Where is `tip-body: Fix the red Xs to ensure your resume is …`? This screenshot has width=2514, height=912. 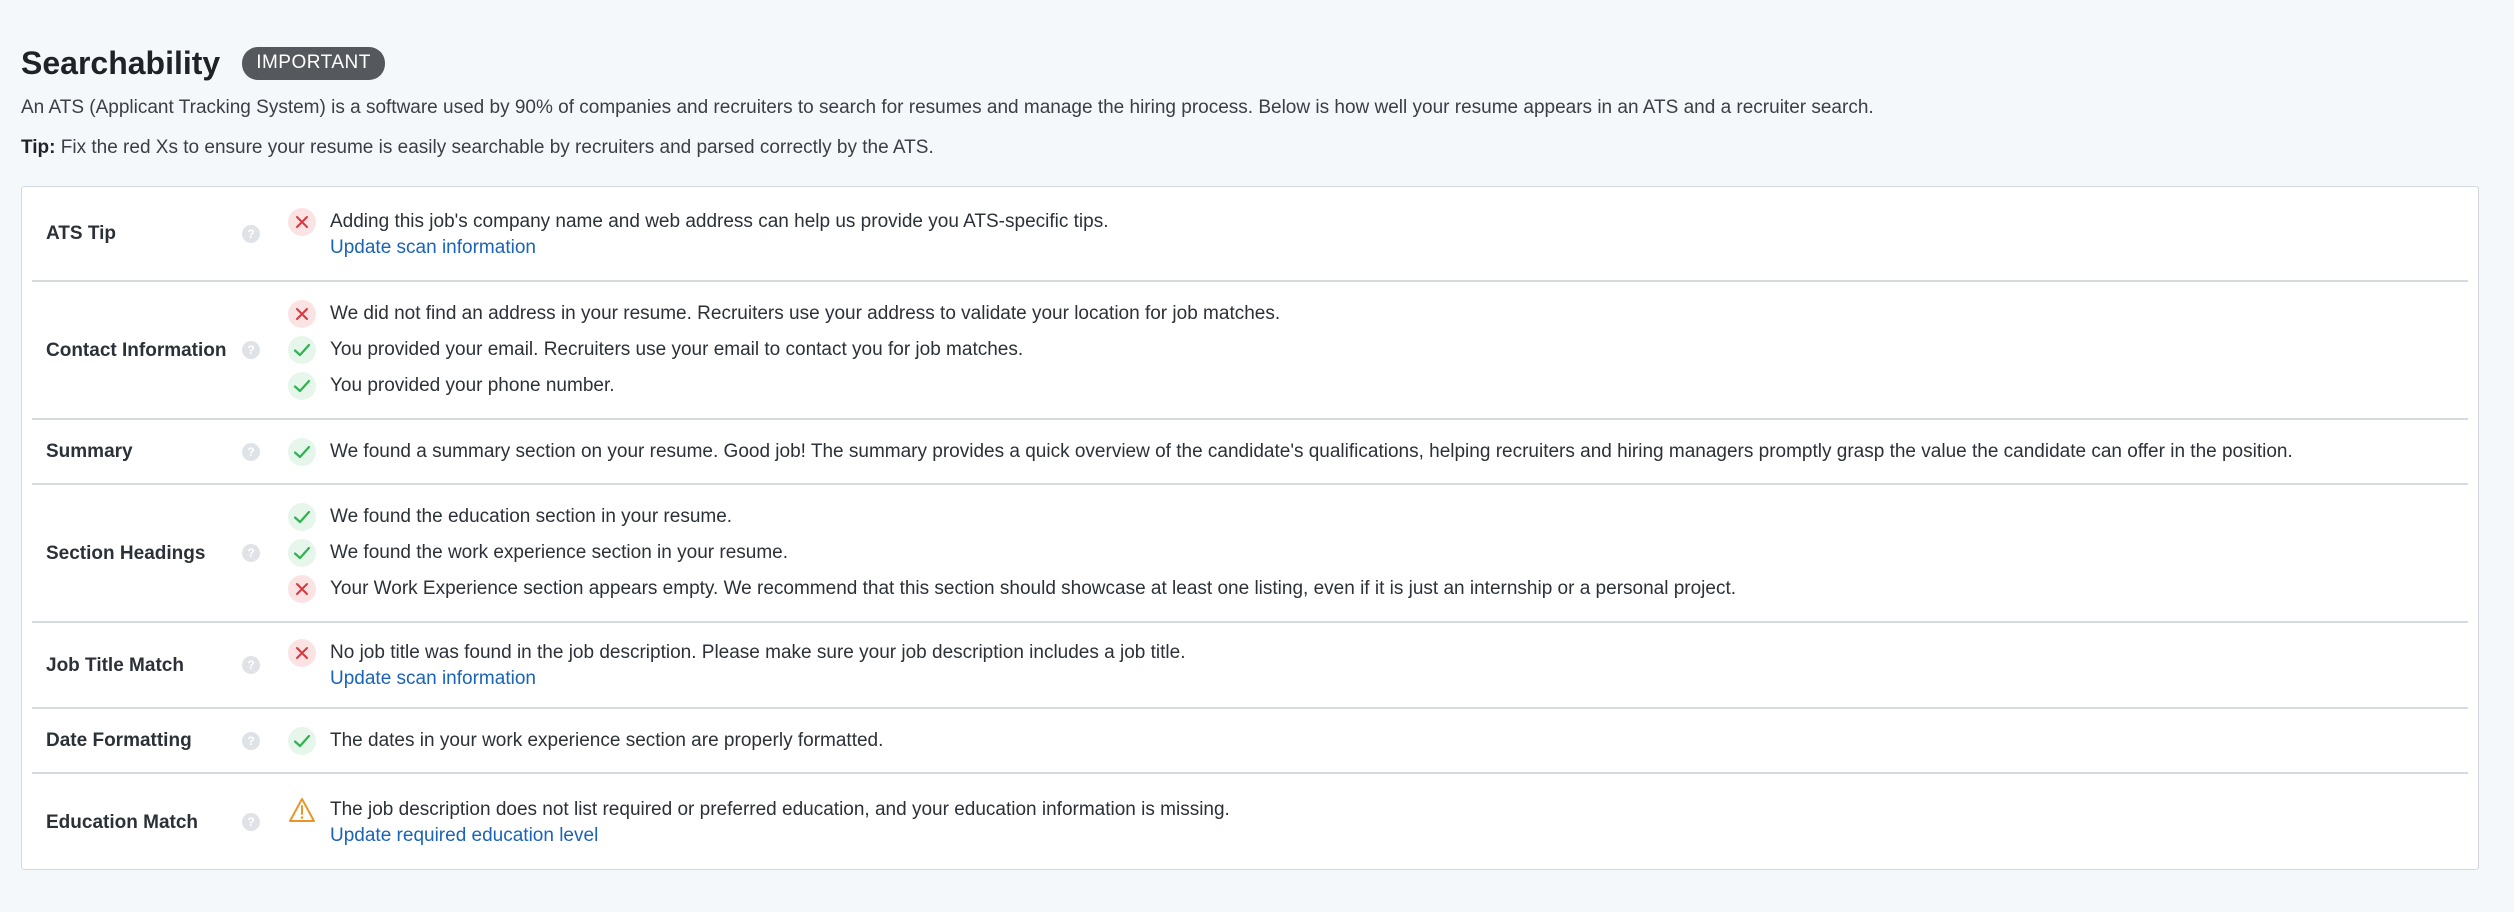 tip-body: Fix the red Xs to ensure your resume is … is located at coordinates (494, 147).